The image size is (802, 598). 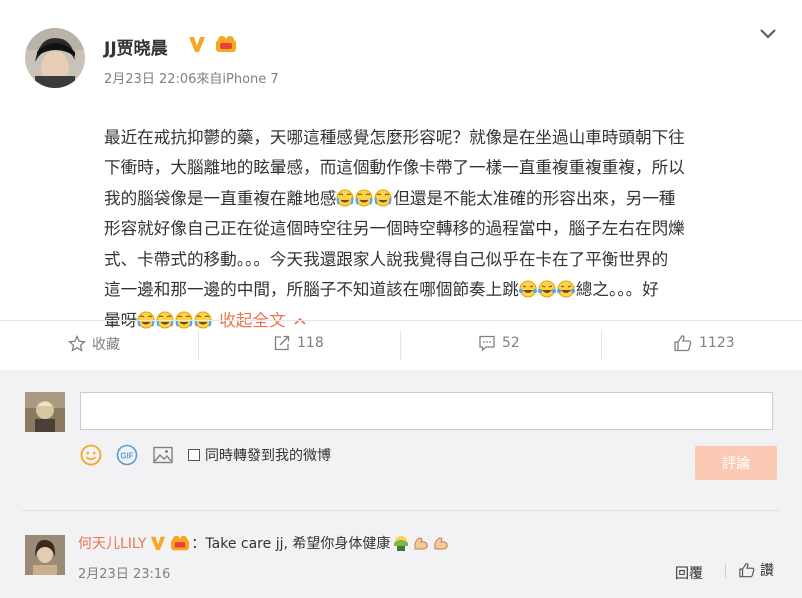 What do you see at coordinates (511, 343) in the screenshot?
I see `comment-count: 52` at bounding box center [511, 343].